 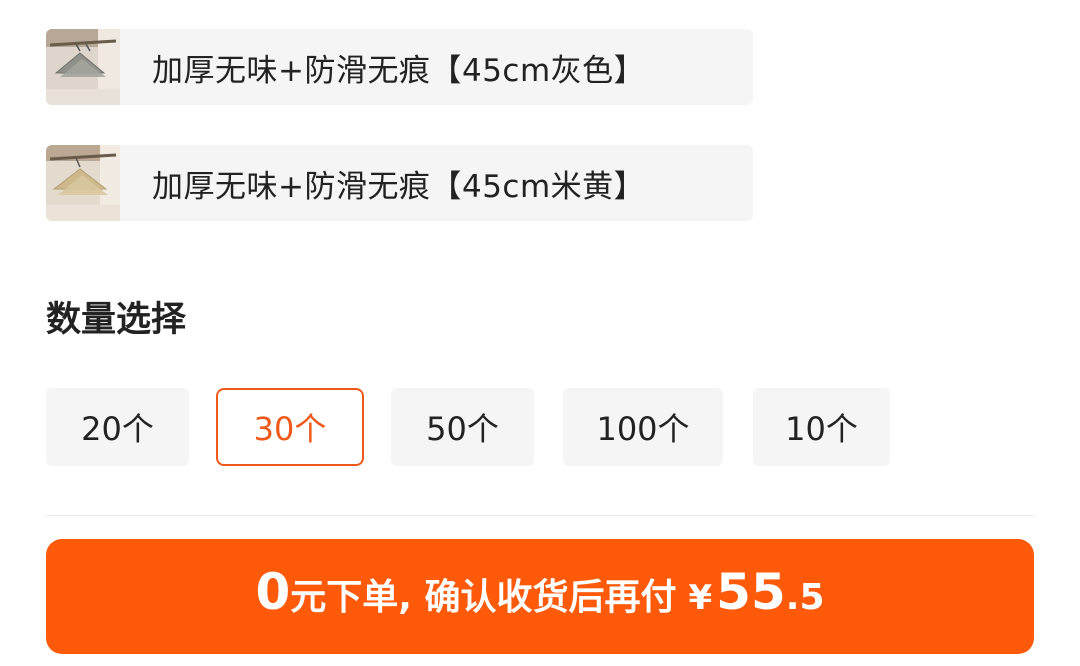 I want to click on quantity-option-10: 10个, so click(x=821, y=427).